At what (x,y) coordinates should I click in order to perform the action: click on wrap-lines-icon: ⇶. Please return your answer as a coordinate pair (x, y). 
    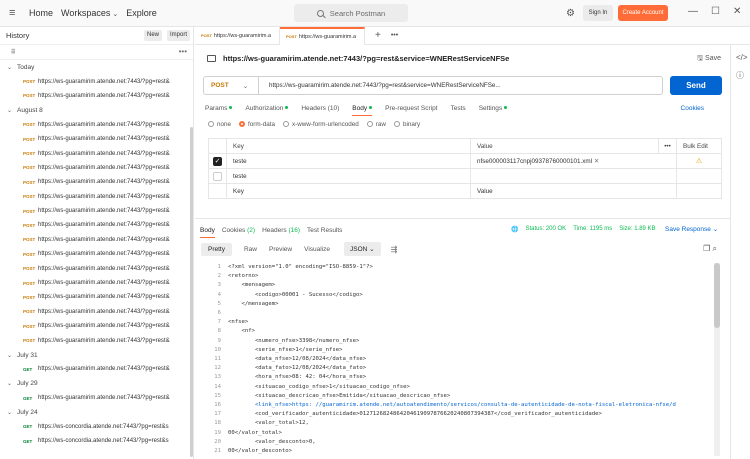
    Looking at the image, I should click on (394, 249).